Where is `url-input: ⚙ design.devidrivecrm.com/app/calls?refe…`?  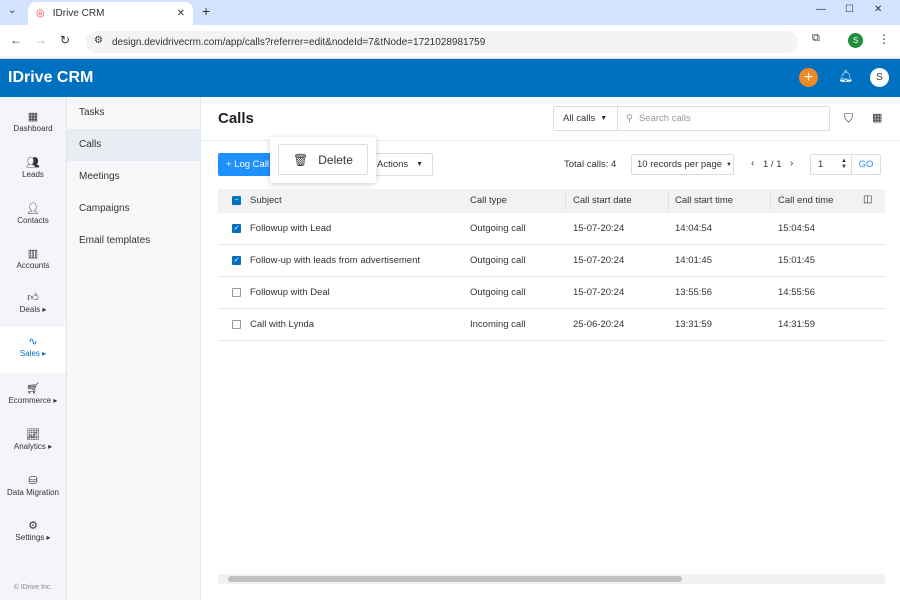
url-input: ⚙ design.devidrivecrm.com/app/calls?refe… is located at coordinates (442, 42).